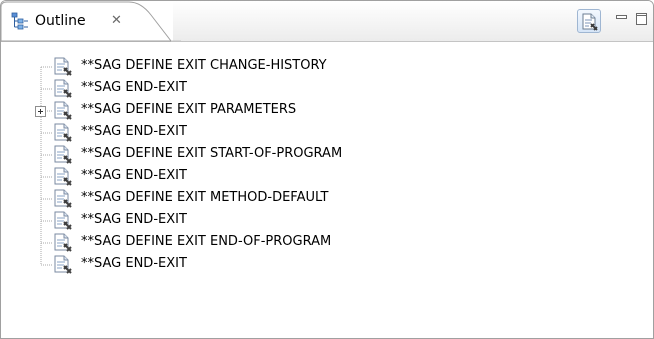 This screenshot has width=654, height=339. I want to click on outline-icon, so click(20, 21).